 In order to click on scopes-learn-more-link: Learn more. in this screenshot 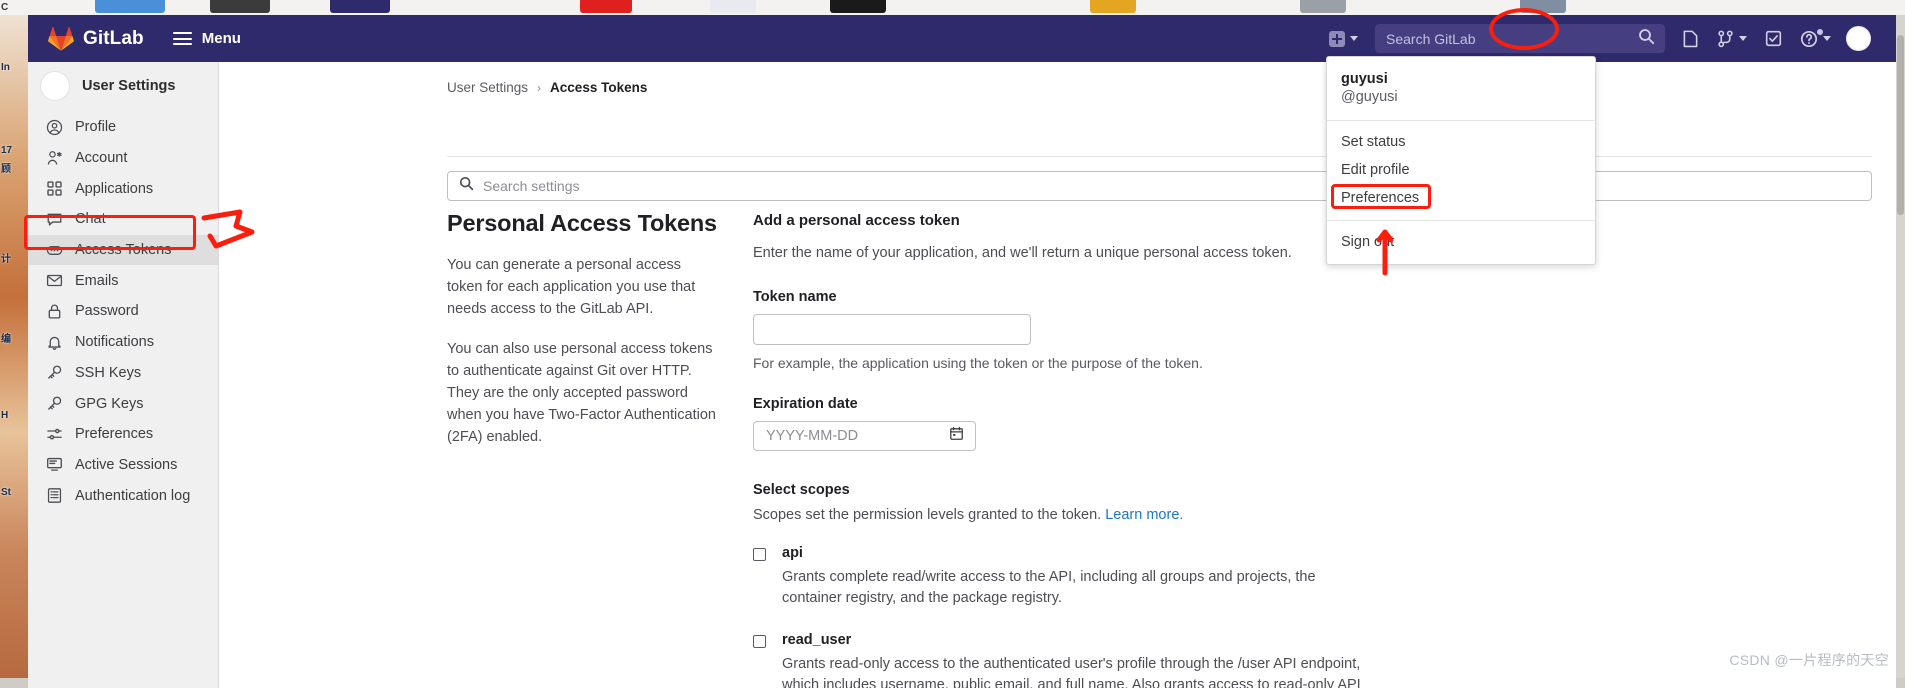, I will do `click(1144, 515)`.